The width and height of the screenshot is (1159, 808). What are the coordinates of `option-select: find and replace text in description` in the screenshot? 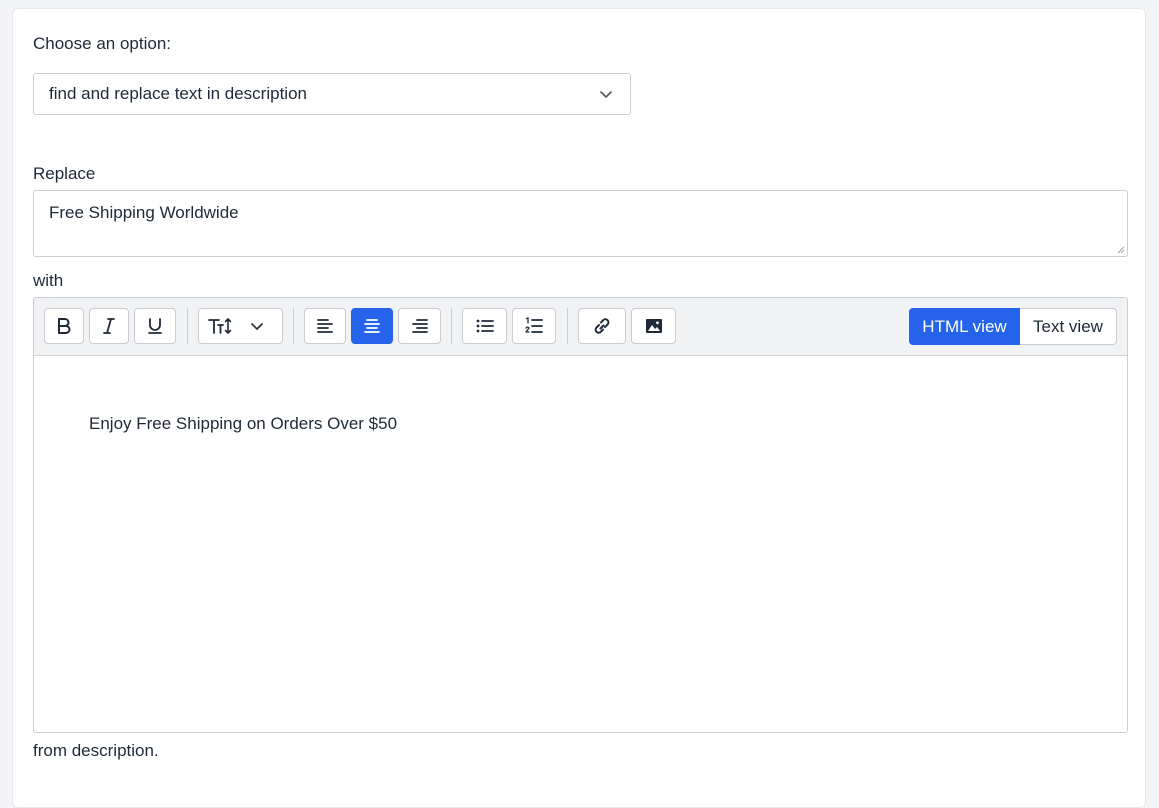 It's located at (332, 94).